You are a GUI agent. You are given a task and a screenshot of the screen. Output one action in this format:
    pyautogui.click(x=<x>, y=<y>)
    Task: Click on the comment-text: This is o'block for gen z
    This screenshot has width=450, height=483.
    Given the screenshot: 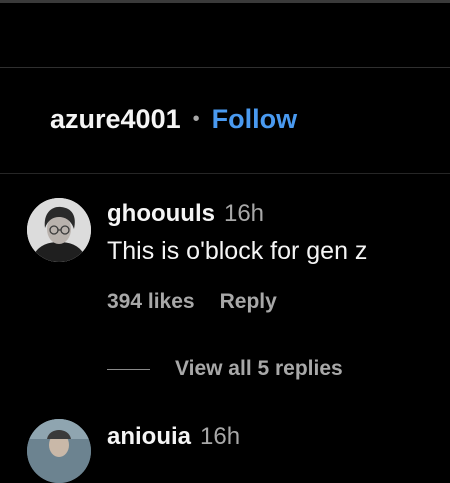 What is the action you would take?
    pyautogui.click(x=237, y=251)
    